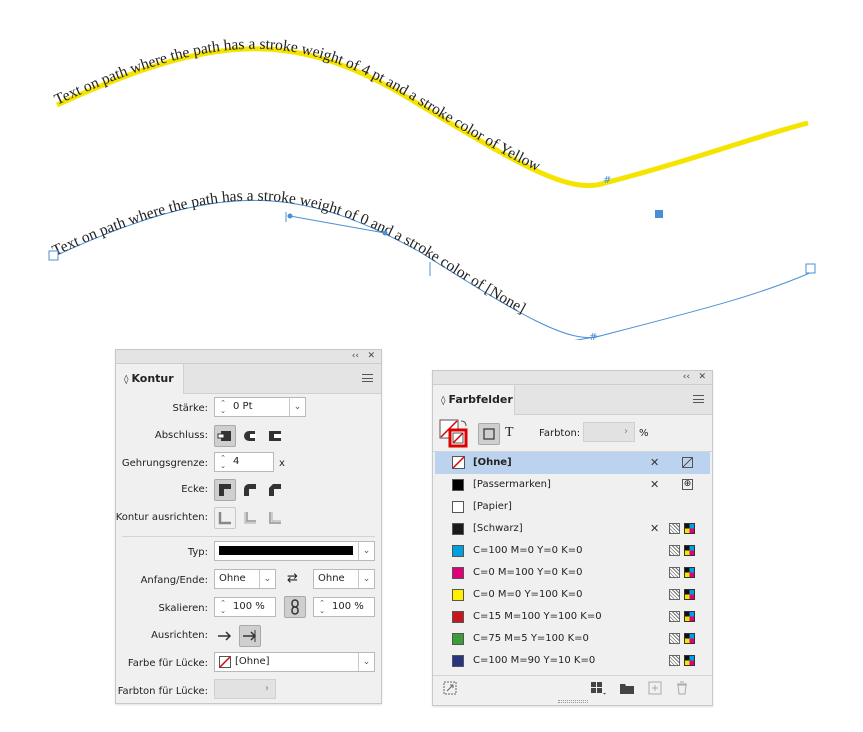 The width and height of the screenshot is (863, 732). What do you see at coordinates (245, 607) in the screenshot?
I see `start-scale-field: ⌃ ⌄ 100 %` at bounding box center [245, 607].